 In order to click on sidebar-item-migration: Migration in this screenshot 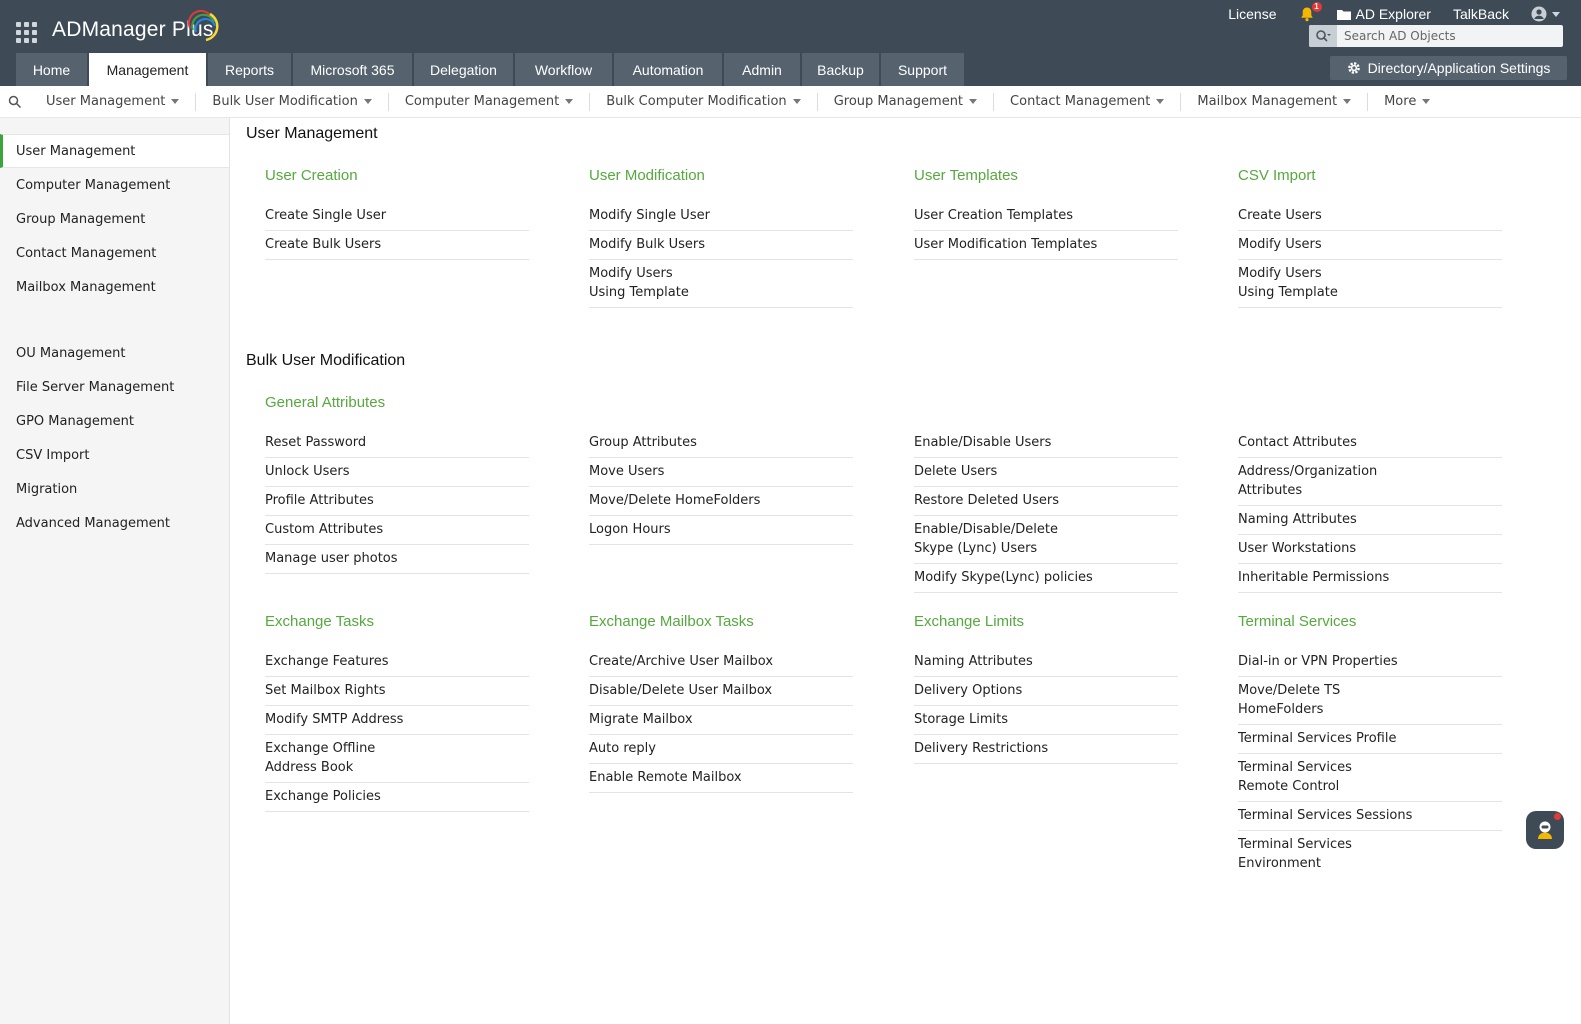, I will do `click(114, 489)`.